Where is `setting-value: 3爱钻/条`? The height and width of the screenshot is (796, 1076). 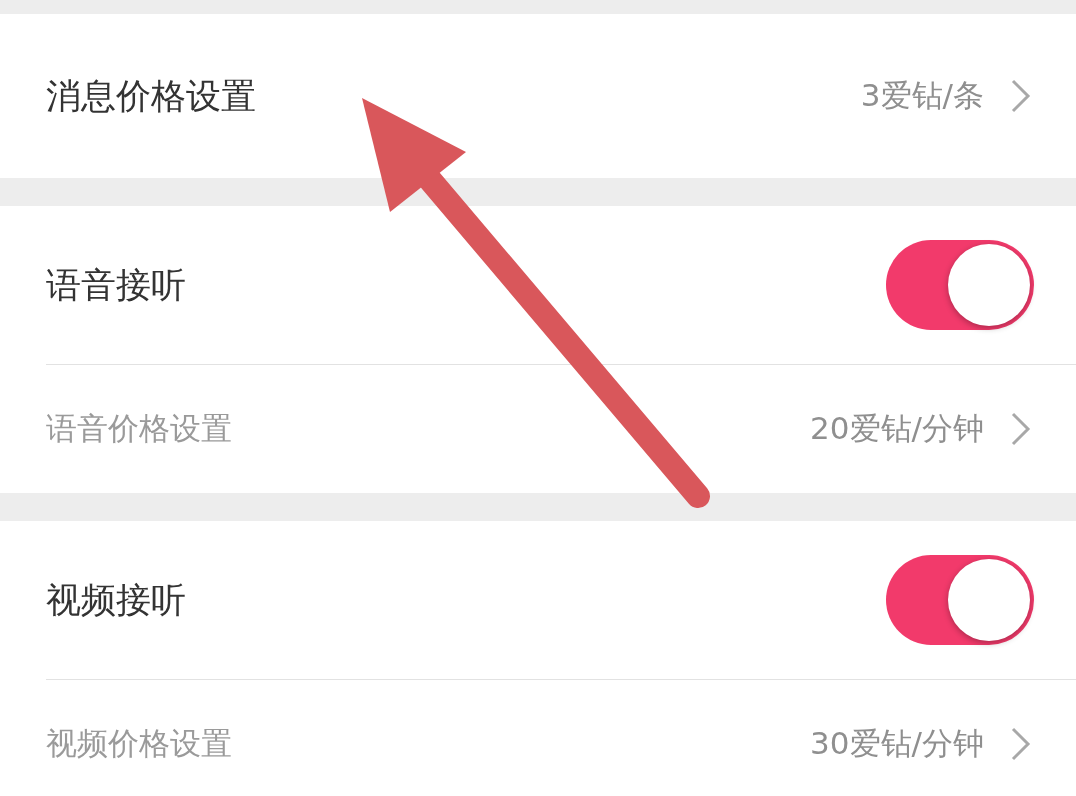
setting-value: 3爱钻/条 is located at coordinates (922, 95).